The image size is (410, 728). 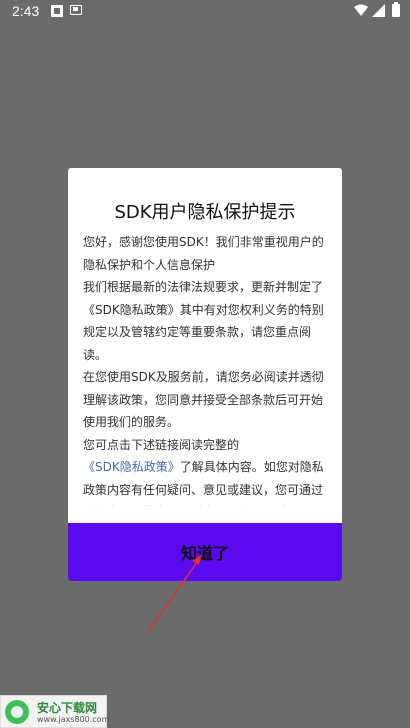 What do you see at coordinates (205, 12) in the screenshot?
I see `status-bar: 2:43` at bounding box center [205, 12].